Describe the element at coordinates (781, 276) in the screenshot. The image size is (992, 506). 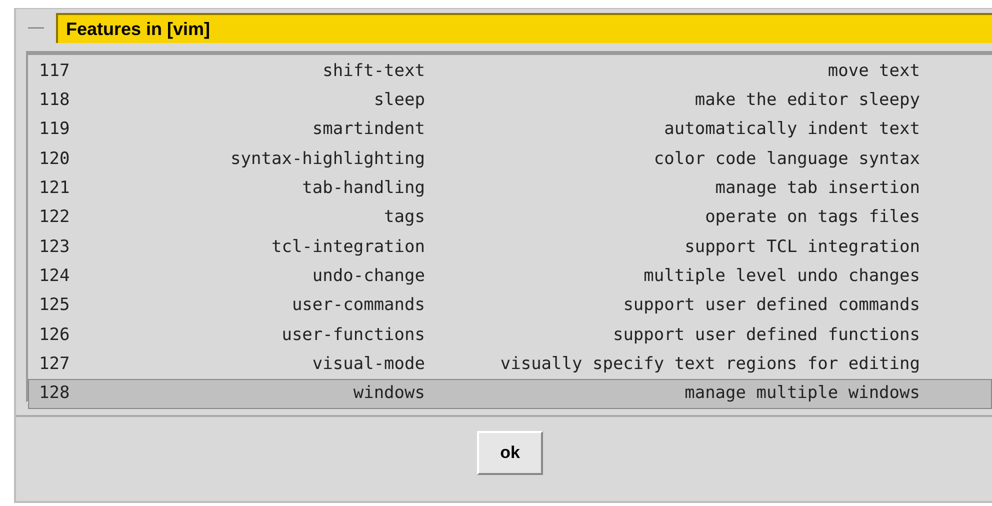
I see `feature-description: multiple level undo changes` at that location.